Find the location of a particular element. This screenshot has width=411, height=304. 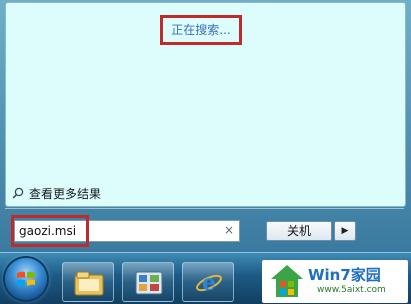

watermark-title: Win7家园 is located at coordinates (344, 275).